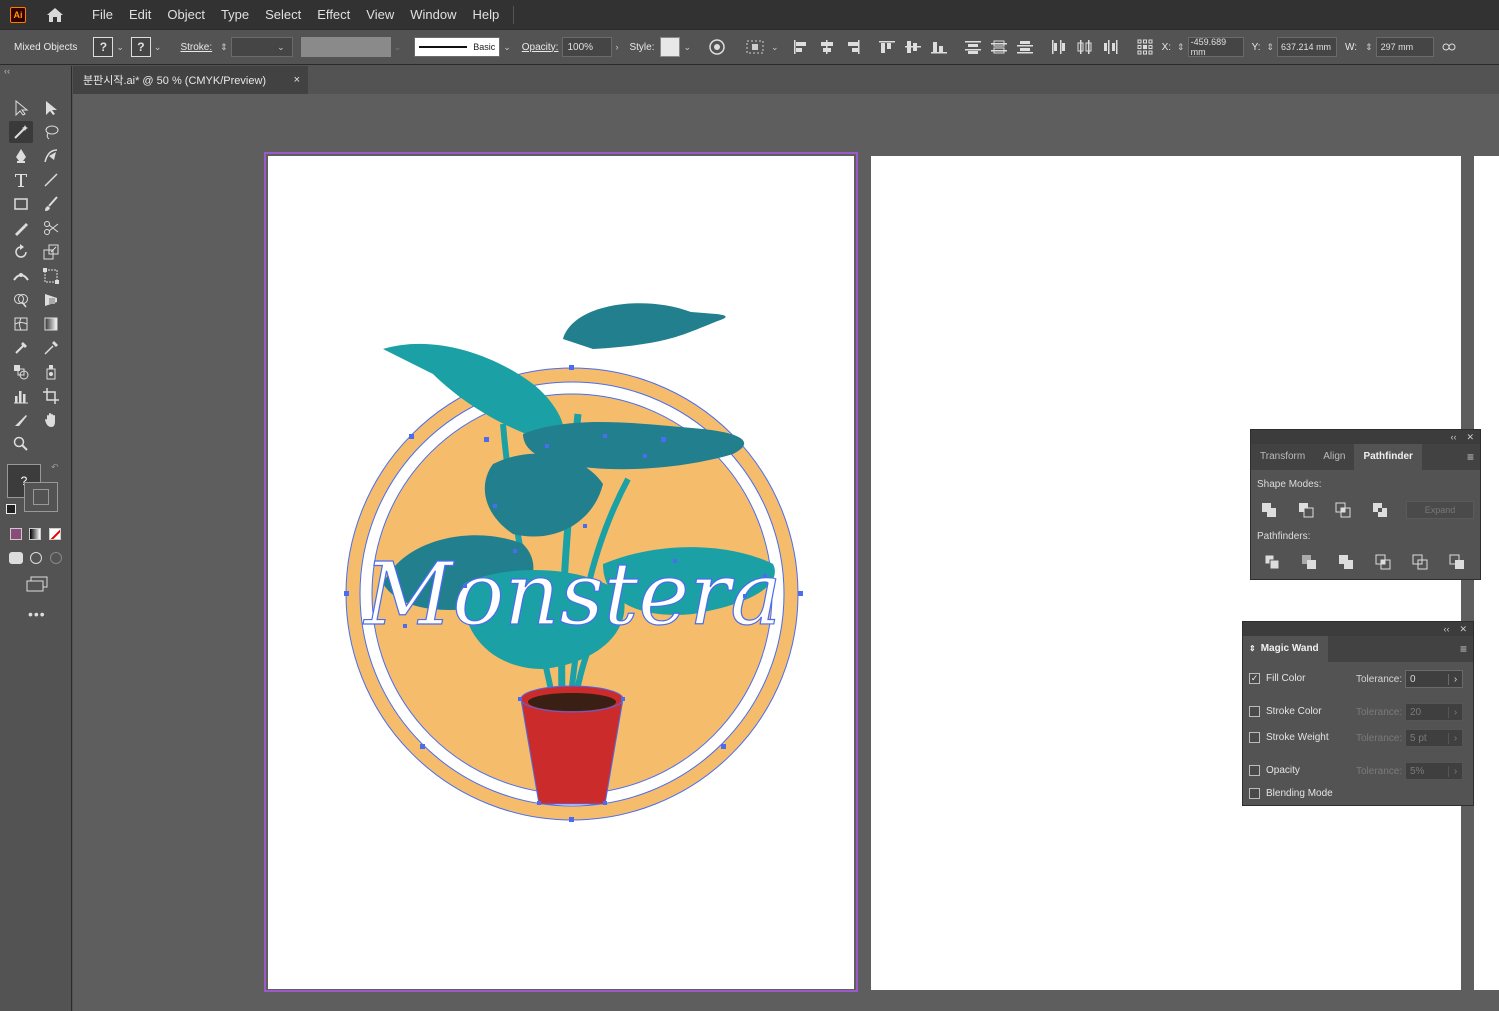 The height and width of the screenshot is (1011, 1499). Describe the element at coordinates (51, 132) in the screenshot. I see `lasso-tool-icon` at that location.